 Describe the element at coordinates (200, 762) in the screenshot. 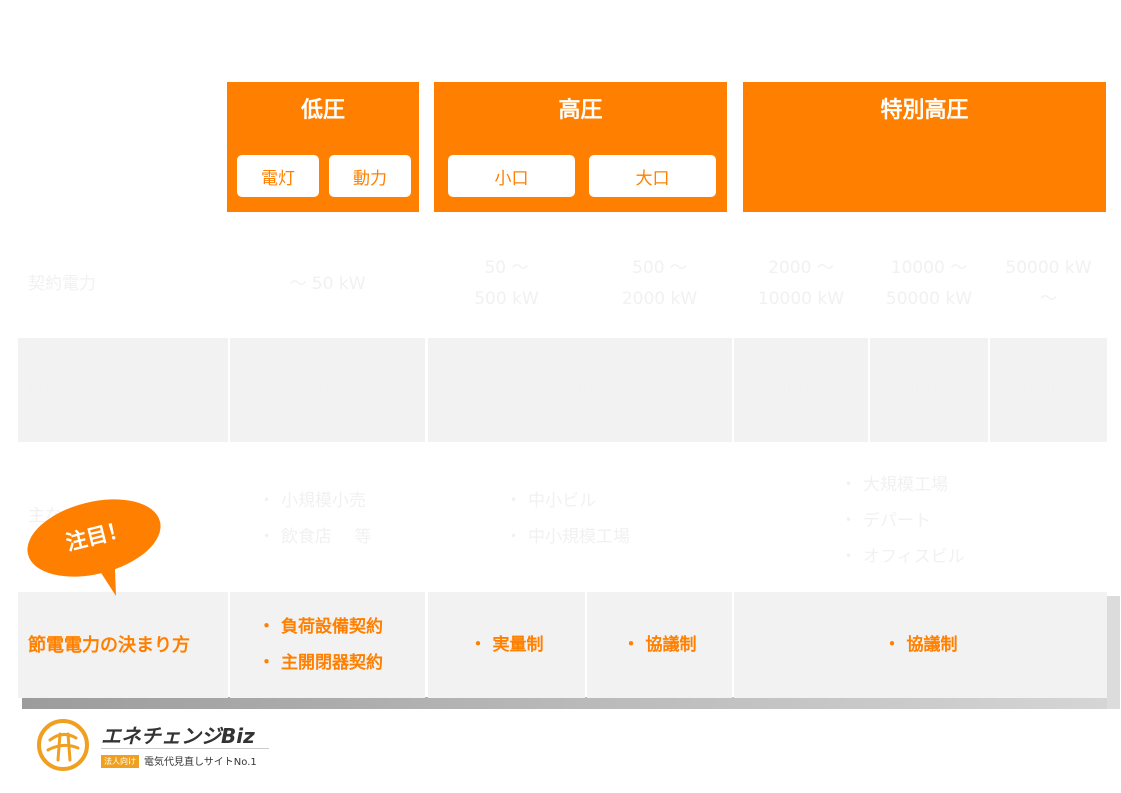

I see `logo-tagline: 電気代見直しサイトNo.1` at that location.